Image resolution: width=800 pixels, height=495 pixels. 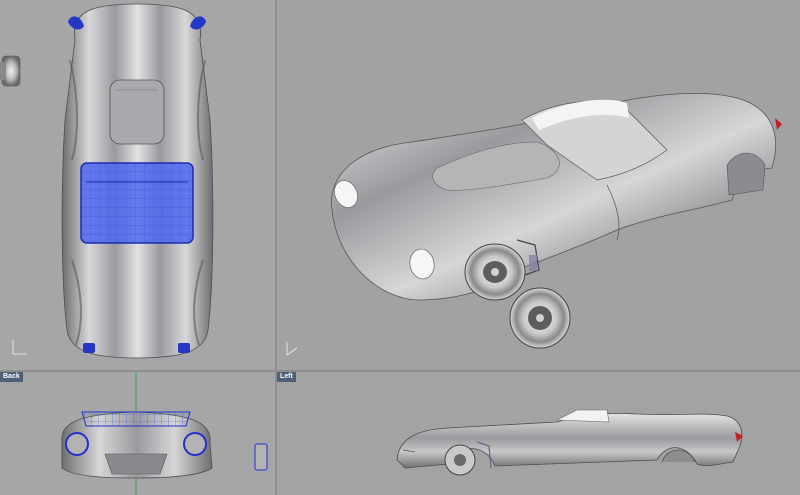 I want to click on front-wheel, so click(x=495, y=272).